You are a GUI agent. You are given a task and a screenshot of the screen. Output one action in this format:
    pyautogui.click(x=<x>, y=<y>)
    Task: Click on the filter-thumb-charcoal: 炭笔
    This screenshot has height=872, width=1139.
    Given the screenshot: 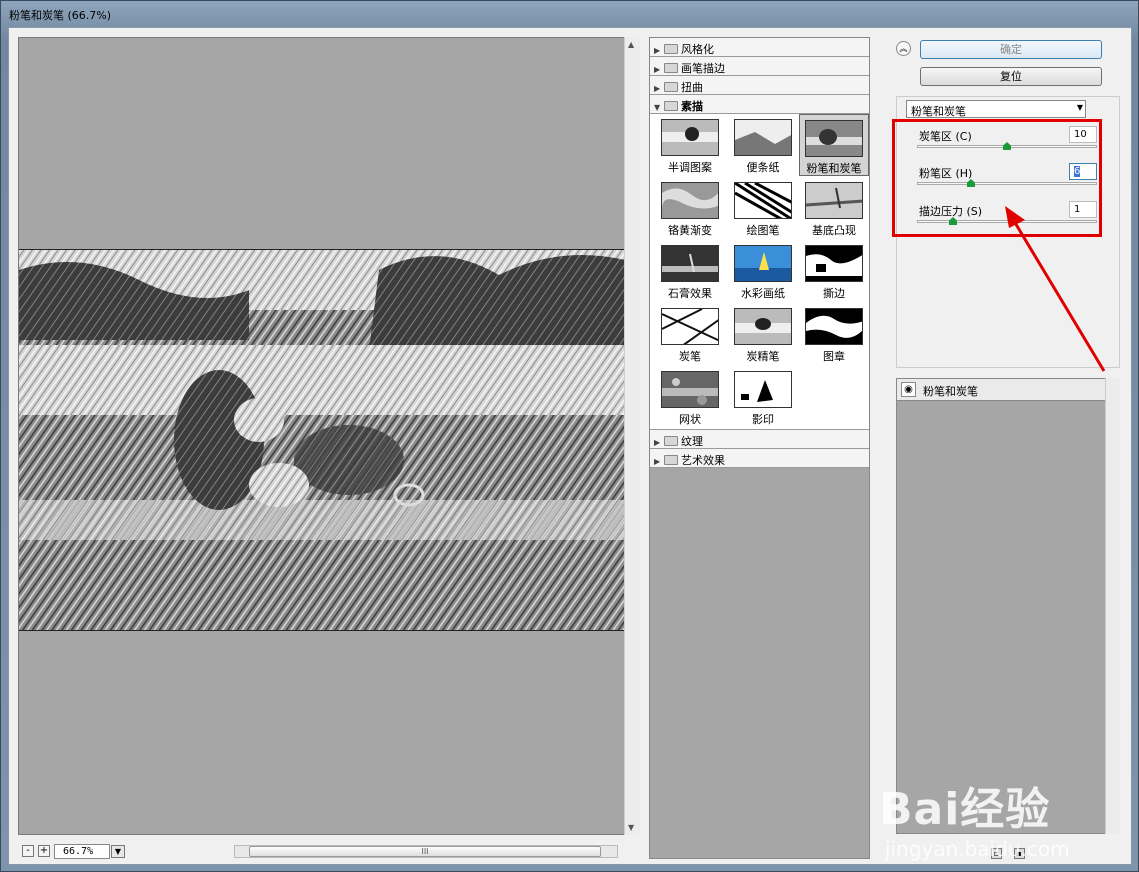 What is the action you would take?
    pyautogui.click(x=690, y=334)
    